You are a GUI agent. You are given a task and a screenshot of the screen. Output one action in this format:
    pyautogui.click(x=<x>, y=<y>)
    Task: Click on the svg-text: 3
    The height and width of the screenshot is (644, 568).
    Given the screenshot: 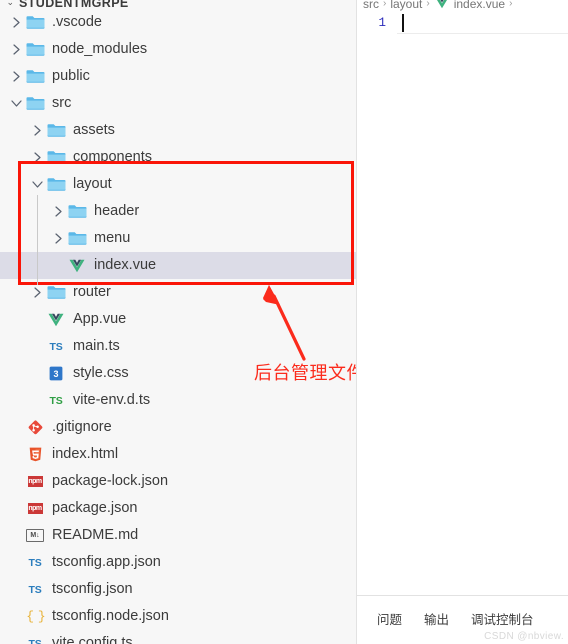 What is the action you would take?
    pyautogui.click(x=55, y=374)
    